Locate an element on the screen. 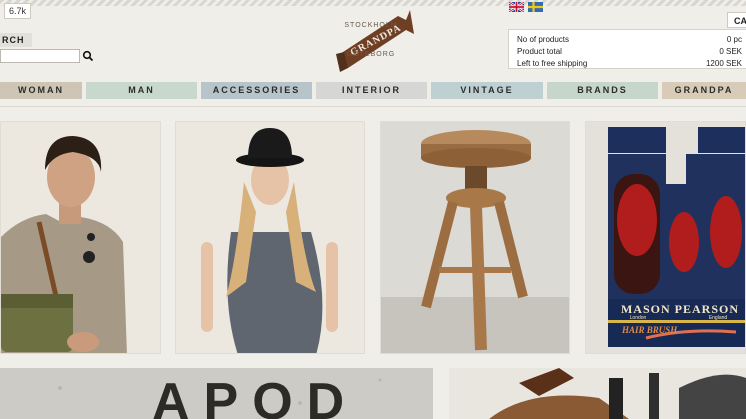  bottom-banner-right is located at coordinates (597, 393).